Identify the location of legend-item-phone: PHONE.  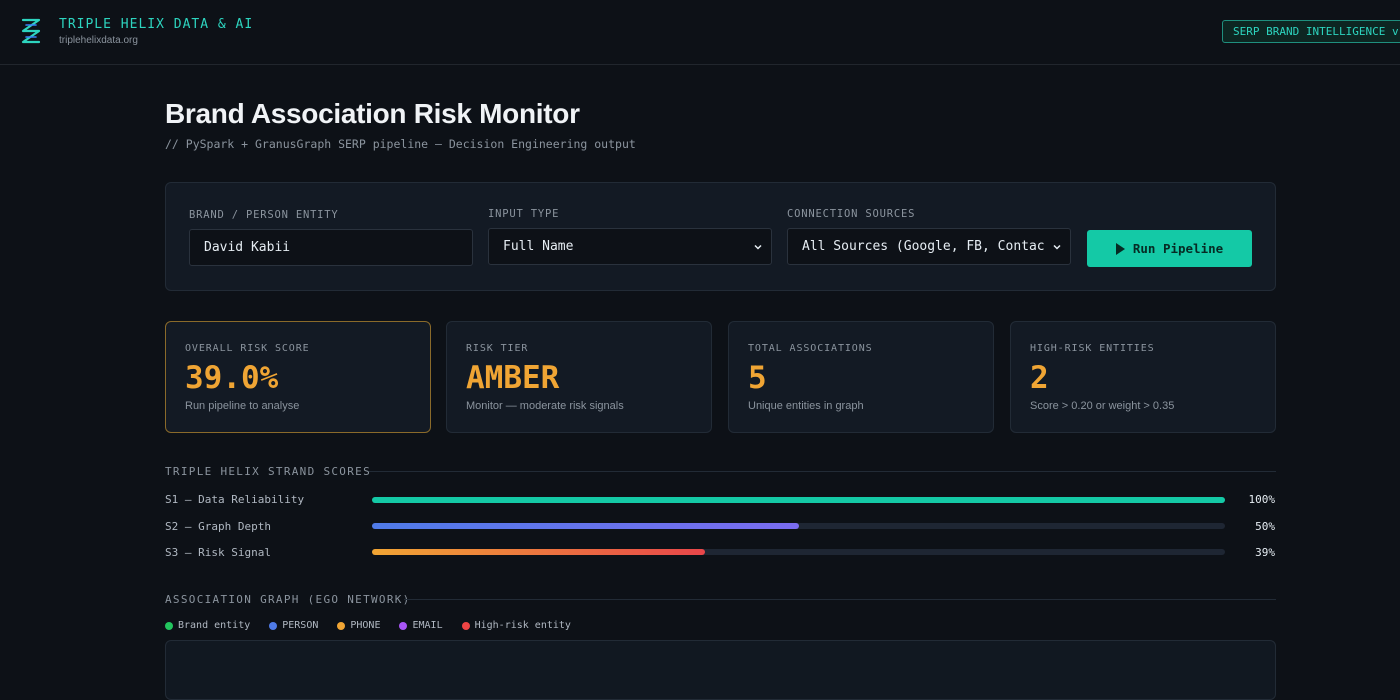
(358, 625).